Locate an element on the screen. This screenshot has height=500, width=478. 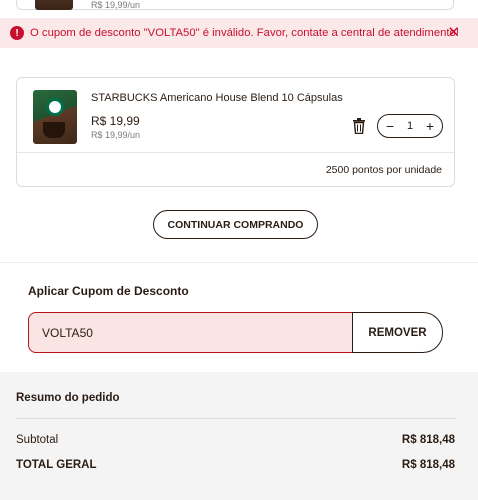
quantity-value: 1 is located at coordinates (410, 126).